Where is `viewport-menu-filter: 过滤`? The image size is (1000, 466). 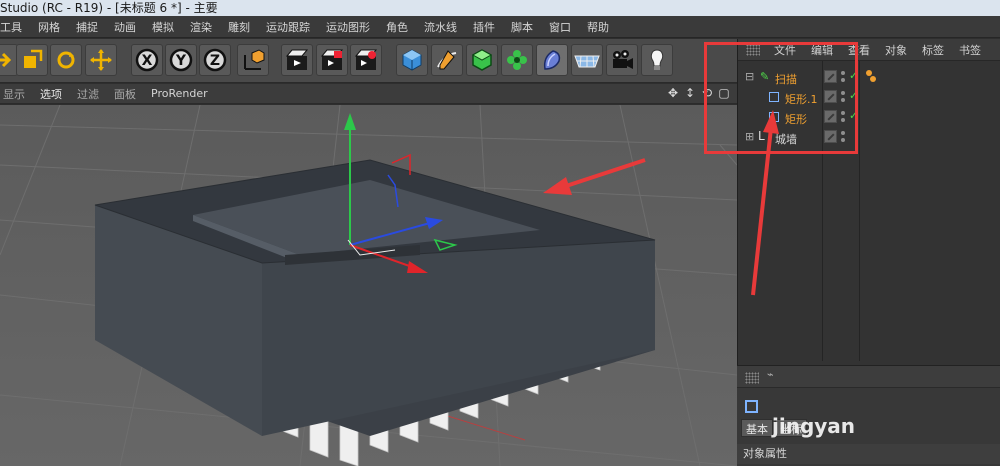
viewport-menu-filter: 过滤 is located at coordinates (88, 94).